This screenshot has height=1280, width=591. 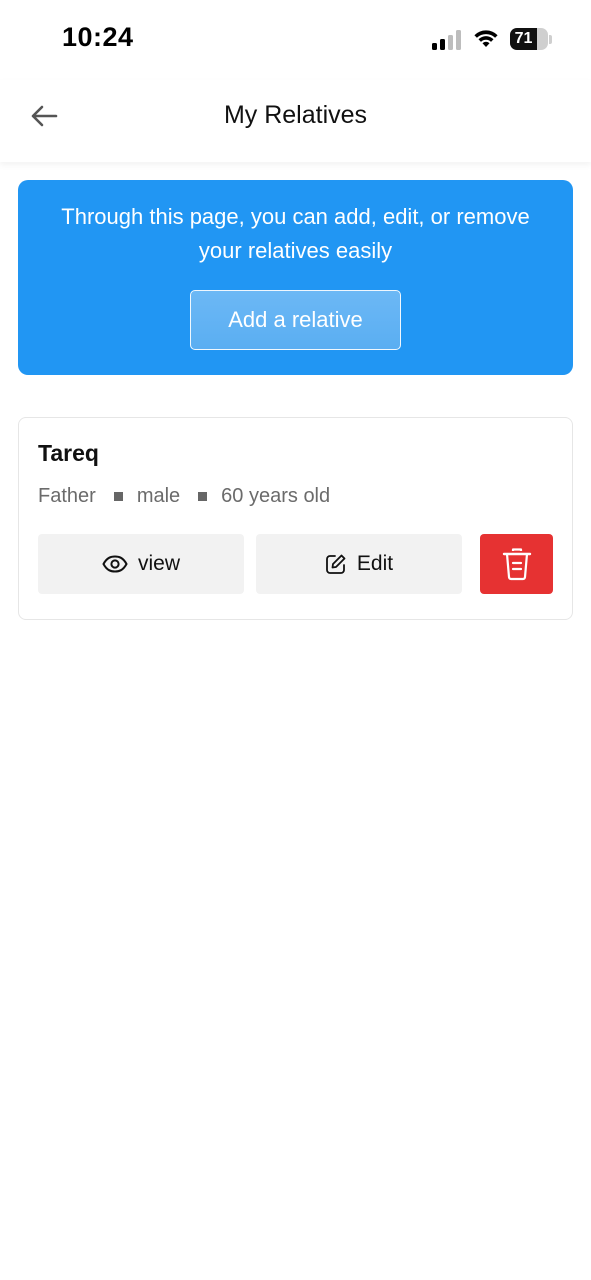 I want to click on back-button, so click(x=44, y=116).